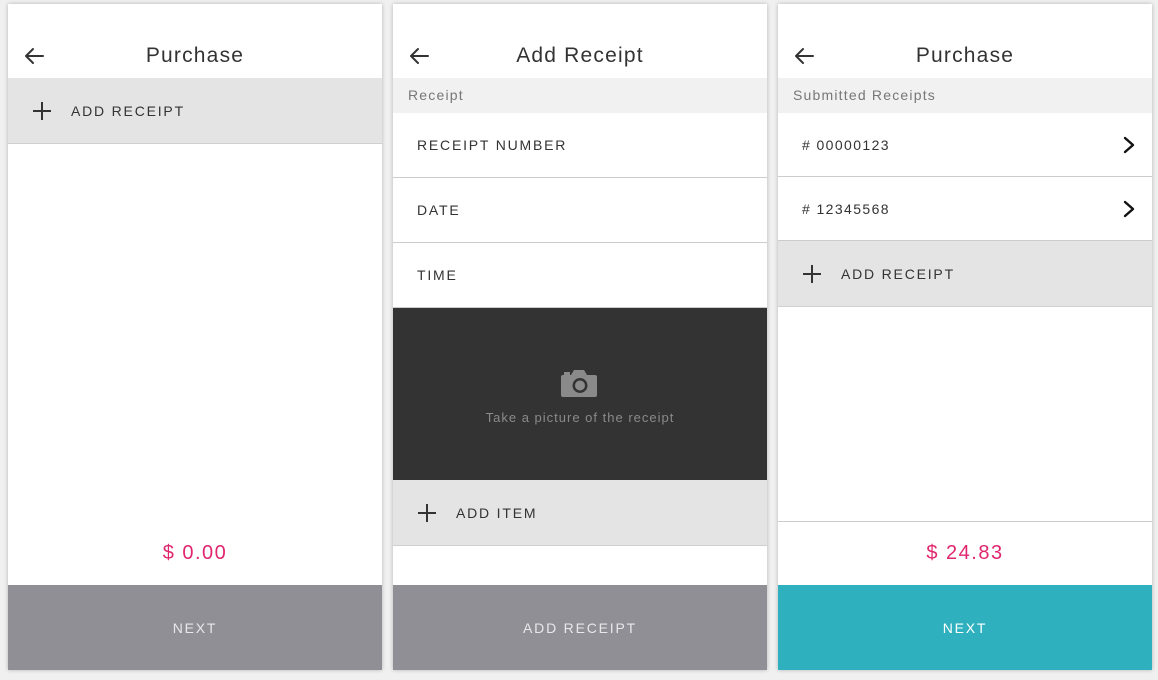 Image resolution: width=1158 pixels, height=680 pixels. I want to click on section-label: Receipt, so click(580, 95).